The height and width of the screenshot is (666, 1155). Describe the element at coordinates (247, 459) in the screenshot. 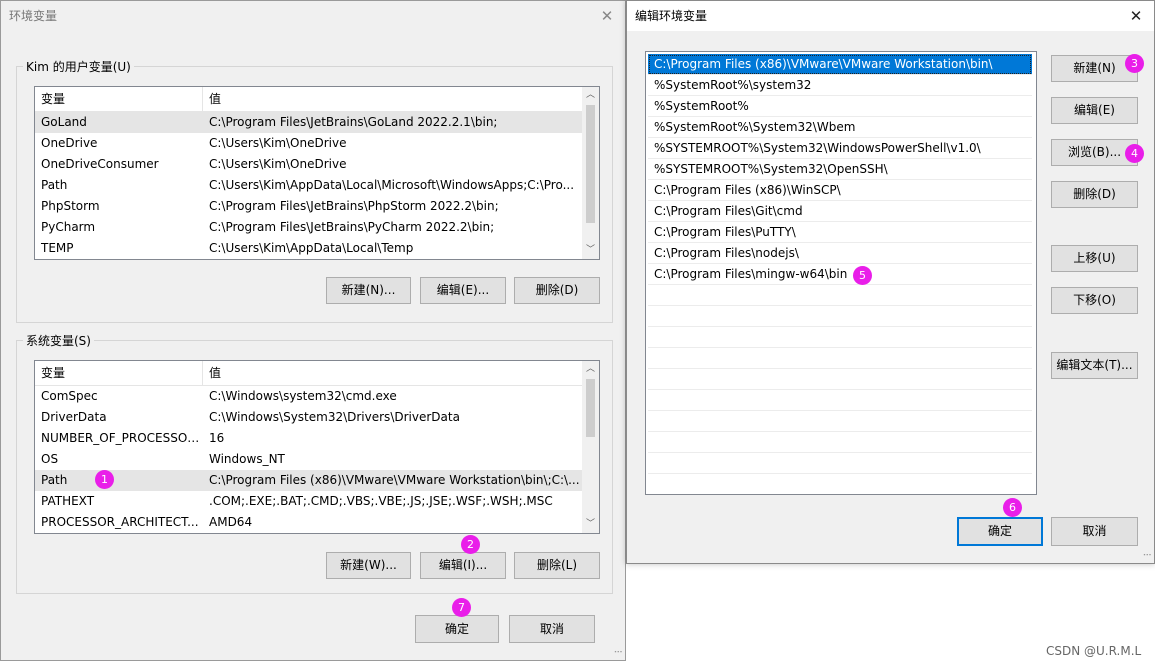

I see `variable-value-cell: Windows_NT` at that location.